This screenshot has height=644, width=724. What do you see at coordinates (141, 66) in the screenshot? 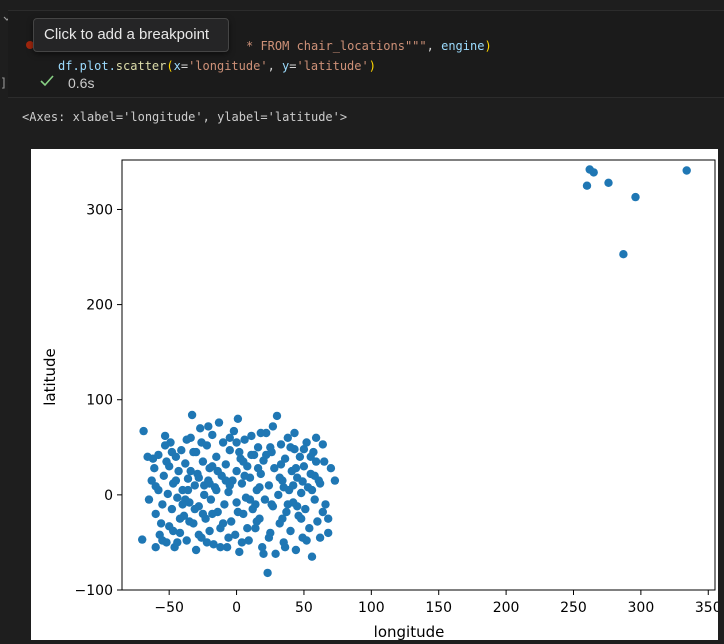
I see `code-scatter-fn: scatter` at bounding box center [141, 66].